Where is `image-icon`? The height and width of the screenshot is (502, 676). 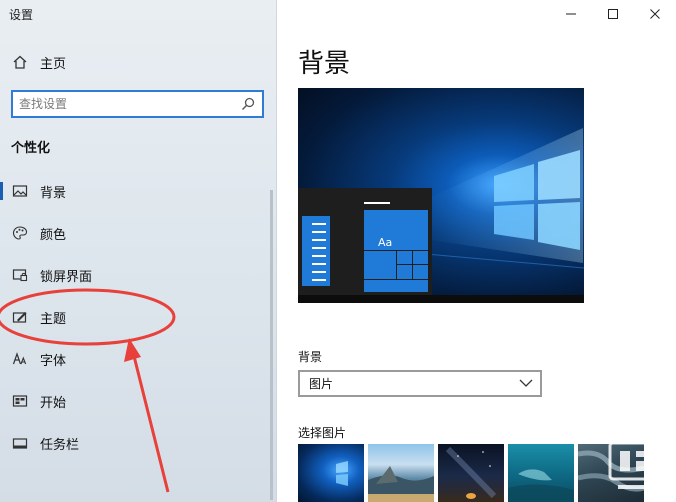
image-icon is located at coordinates (20, 191).